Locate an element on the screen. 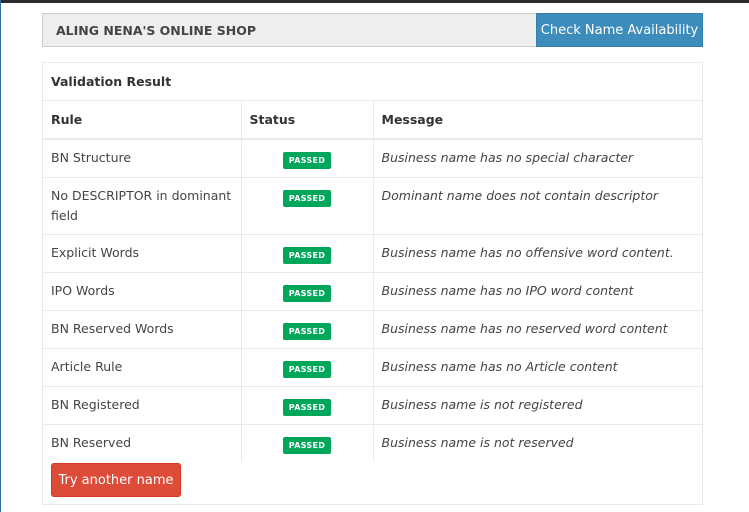  message-cell: Business name has no IPO word content is located at coordinates (537, 291).